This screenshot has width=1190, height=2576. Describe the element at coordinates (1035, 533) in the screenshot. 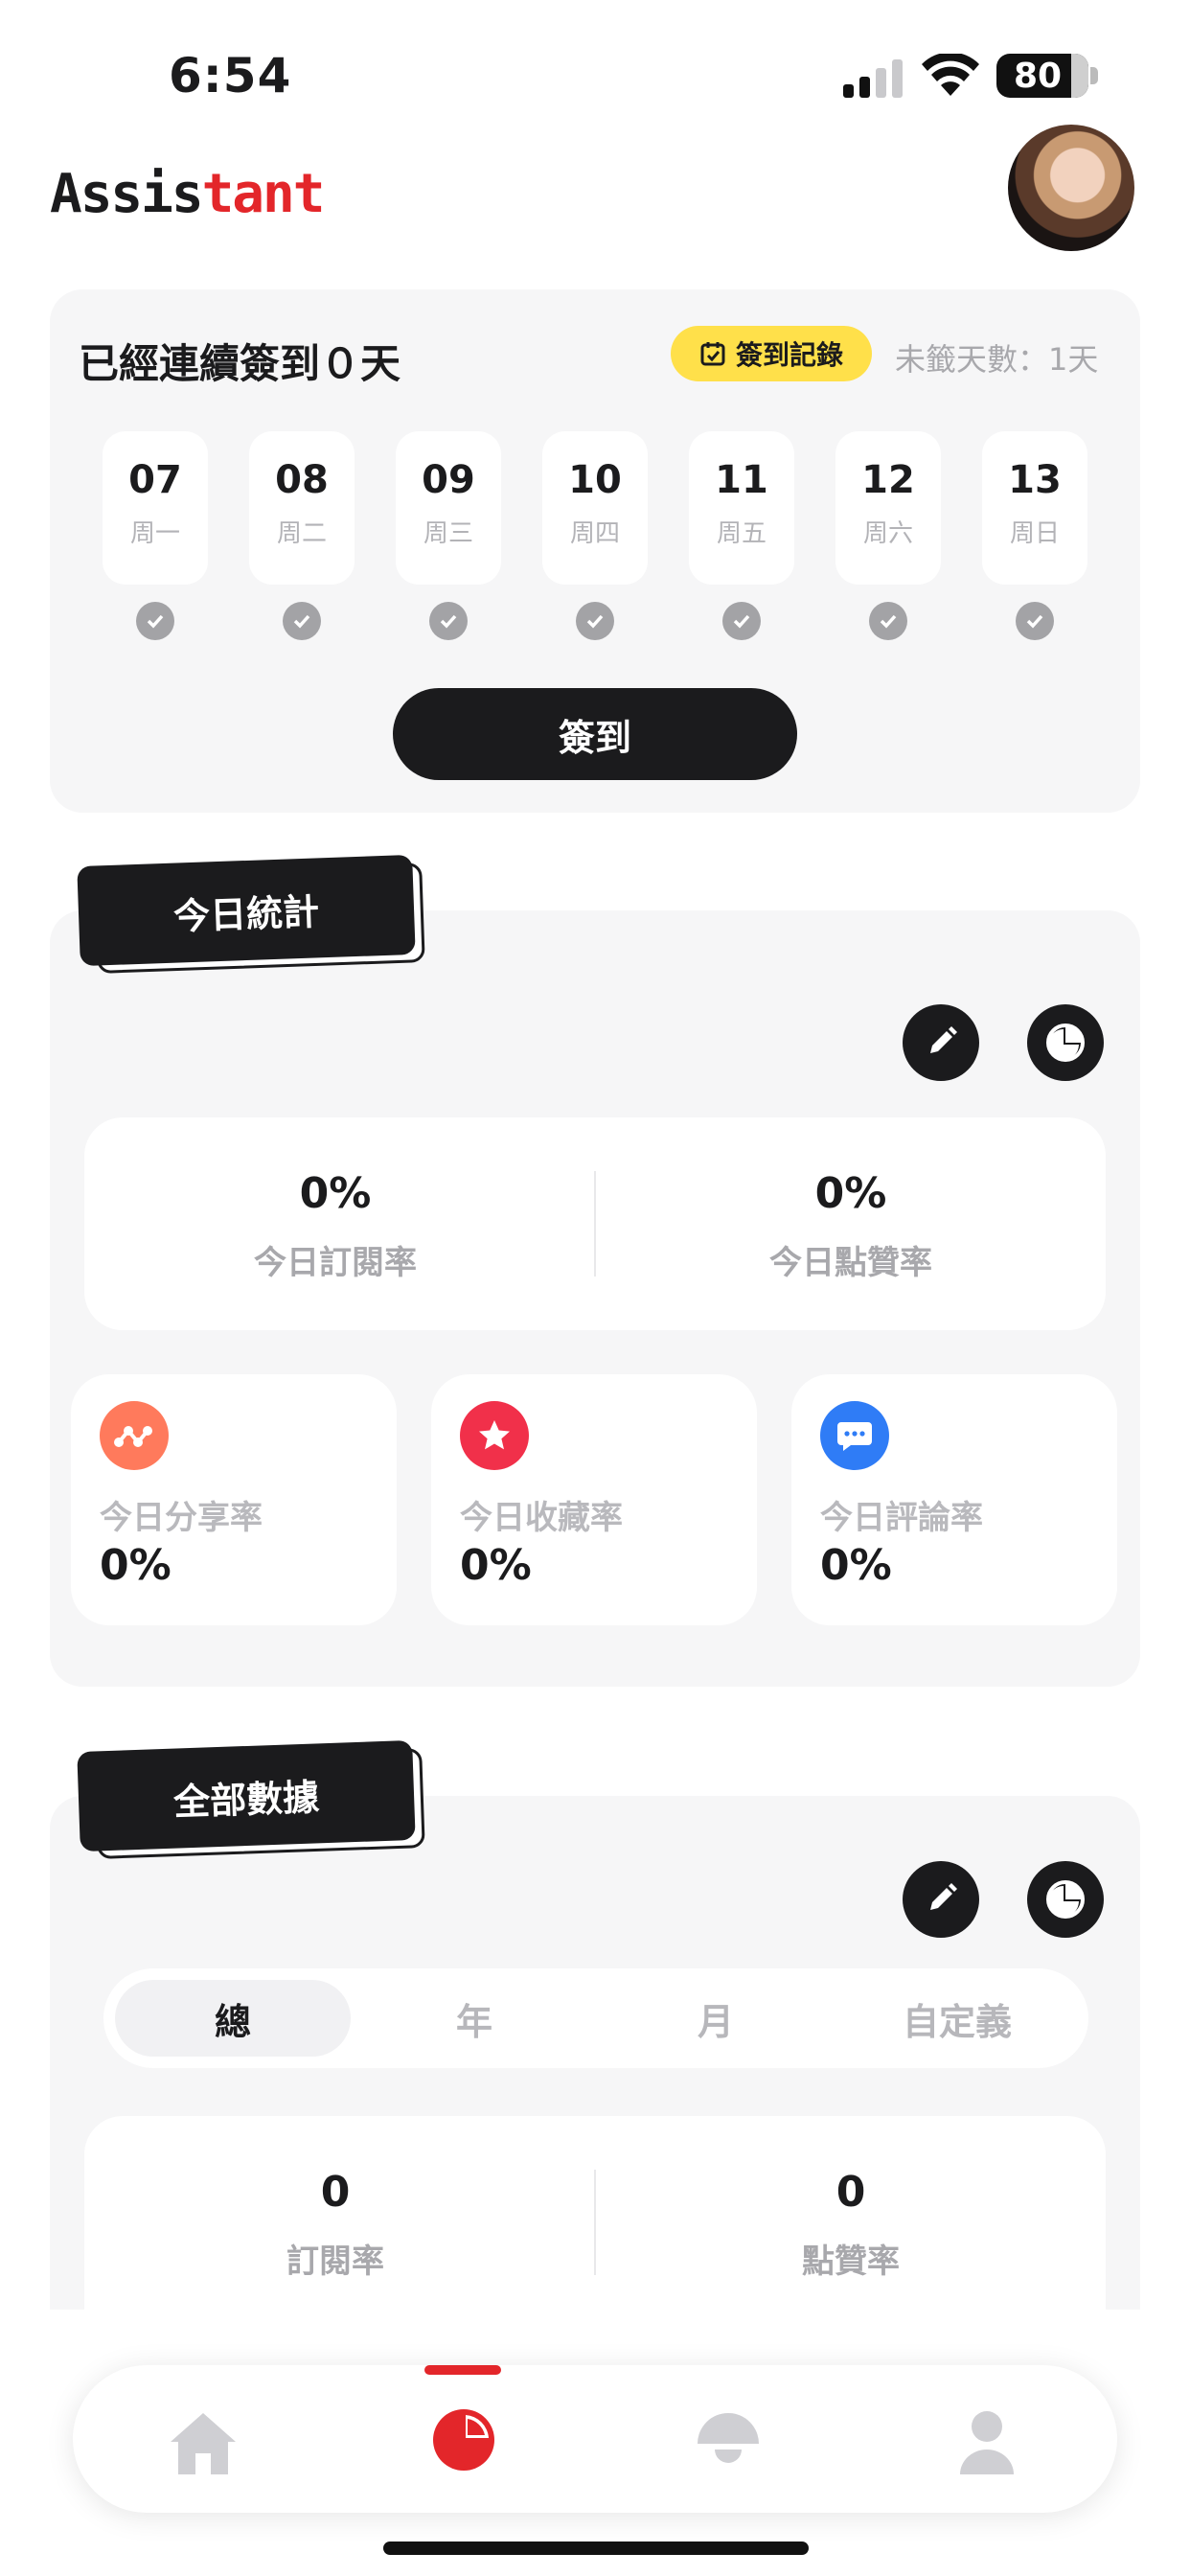

I see `day-weekday: 周日` at that location.